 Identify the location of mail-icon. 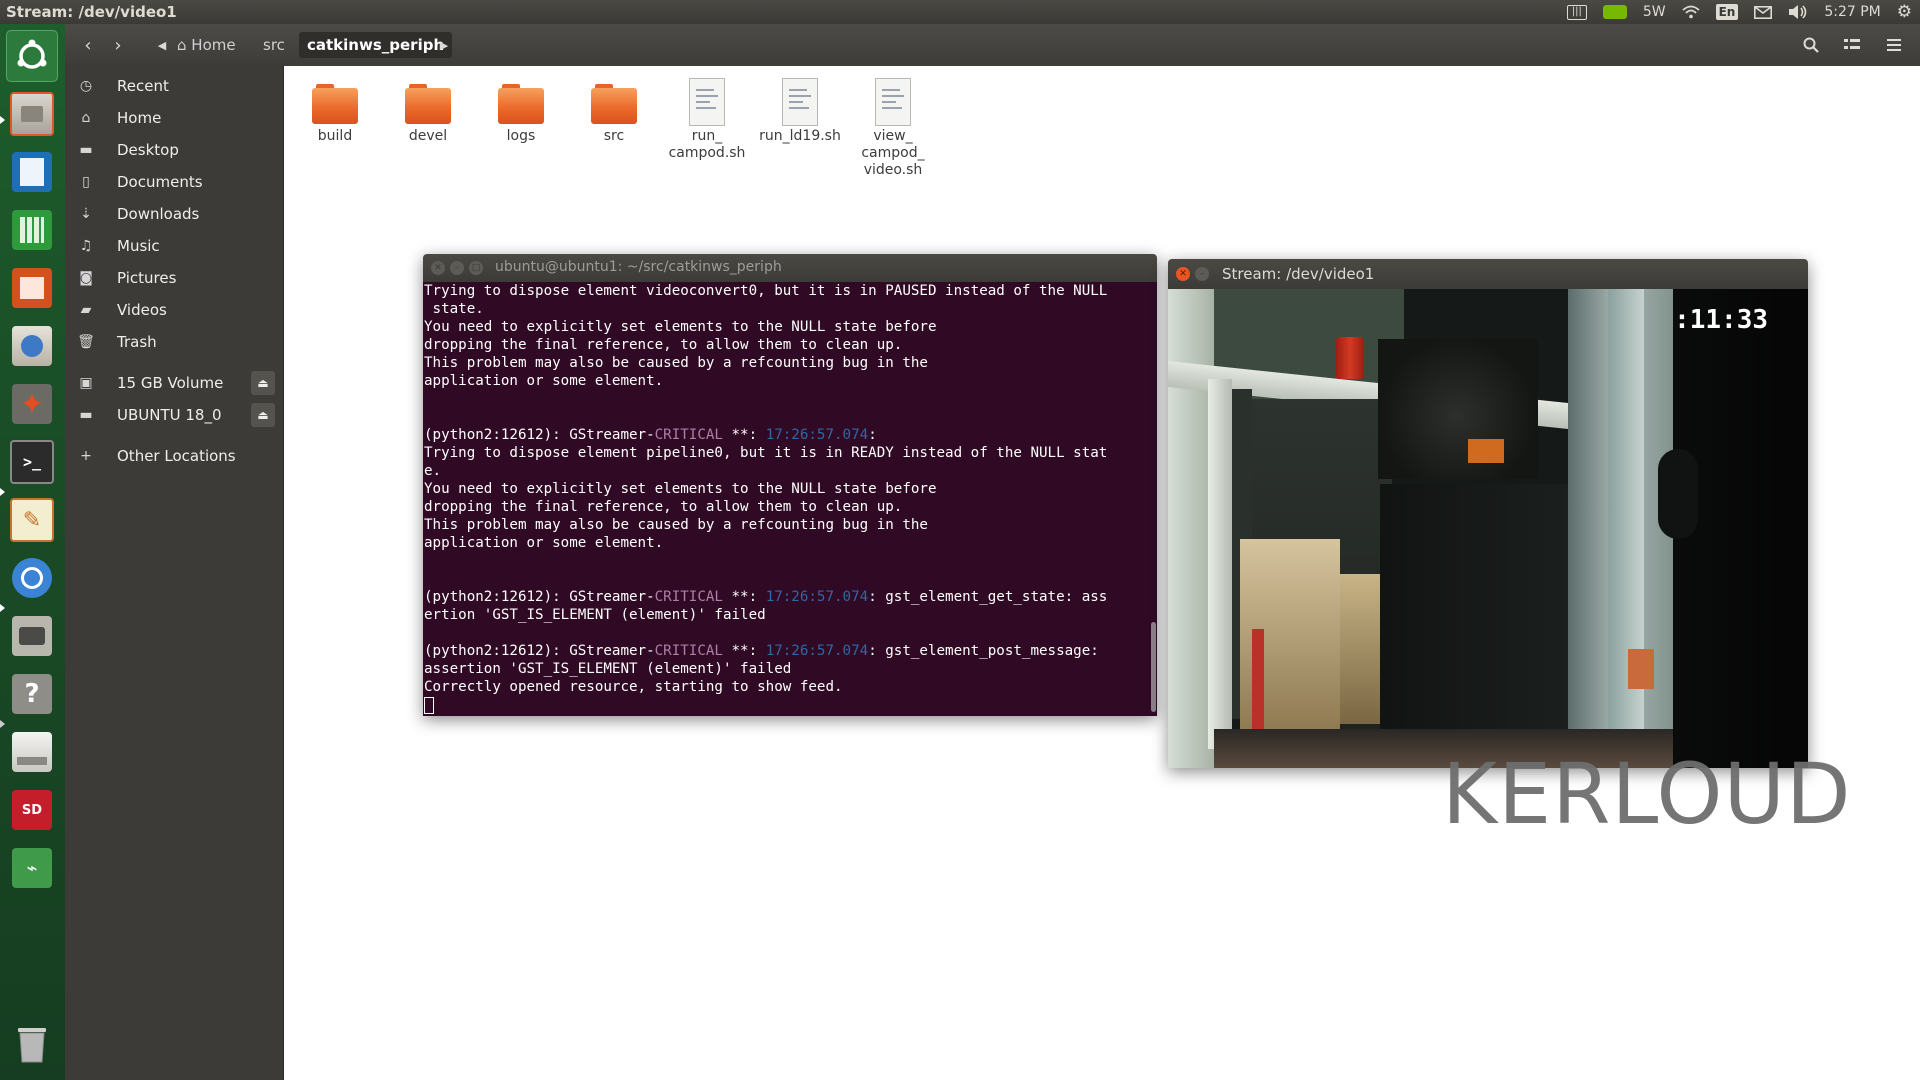
(1763, 12).